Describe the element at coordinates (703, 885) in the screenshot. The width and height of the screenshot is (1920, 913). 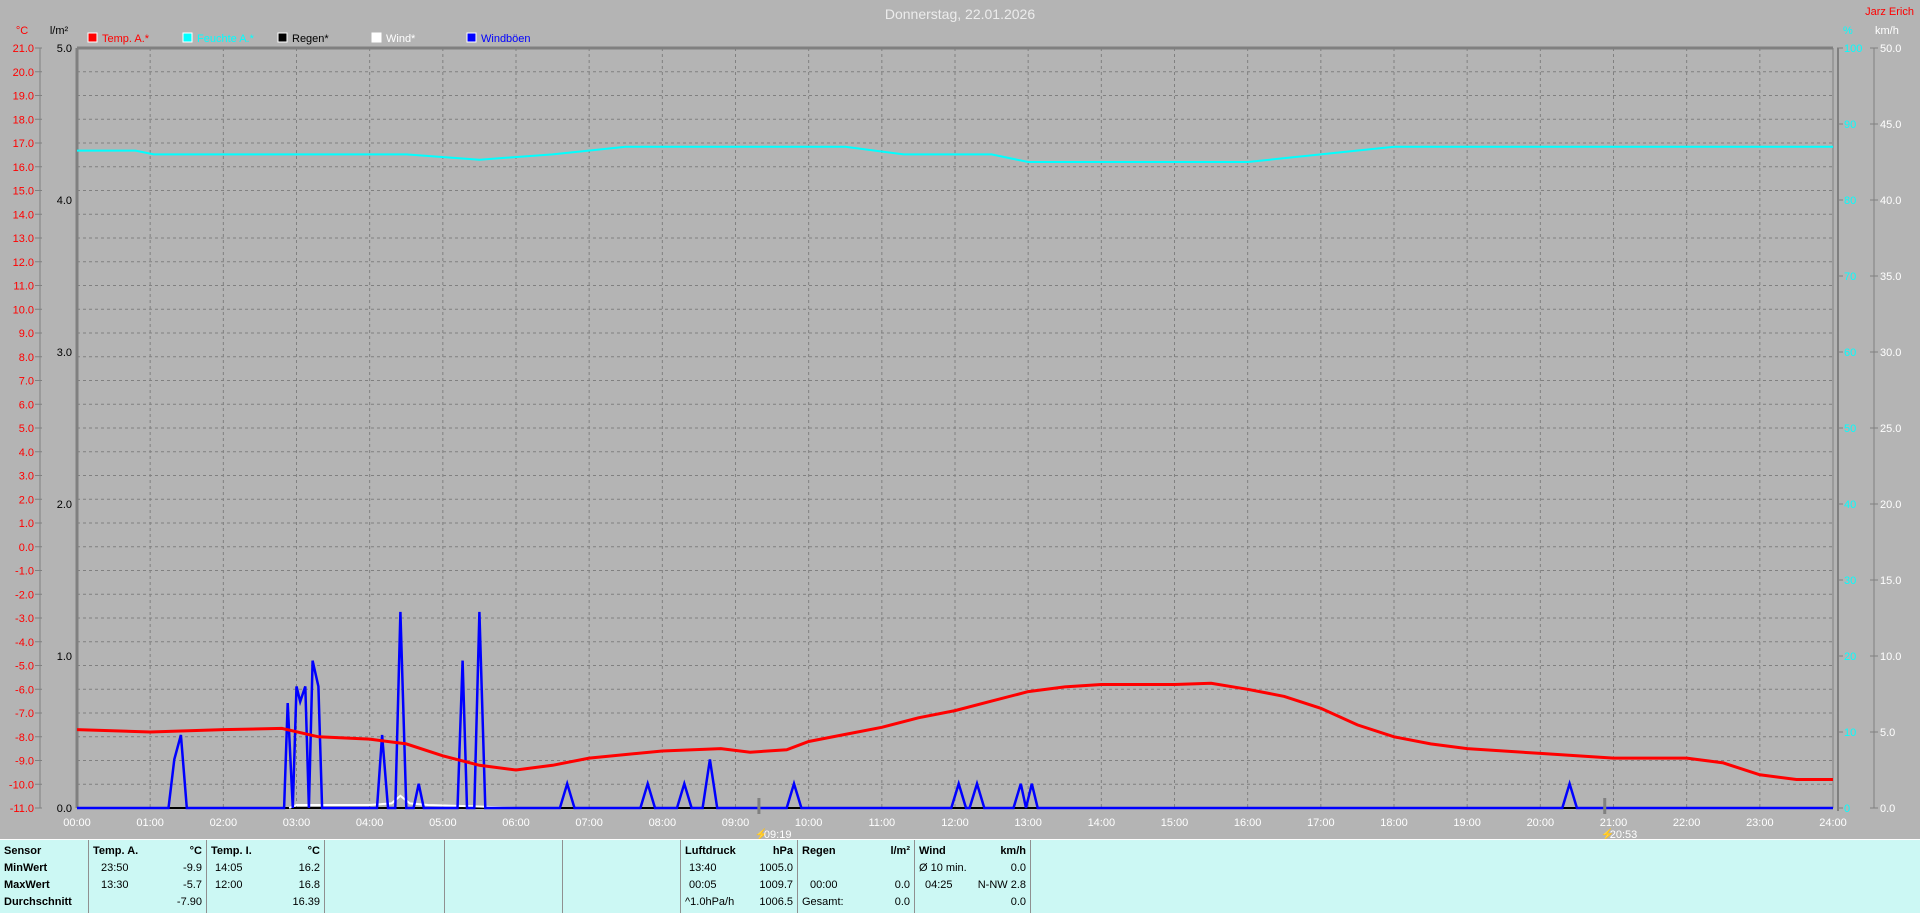
I see `max-time: 00:05` at that location.